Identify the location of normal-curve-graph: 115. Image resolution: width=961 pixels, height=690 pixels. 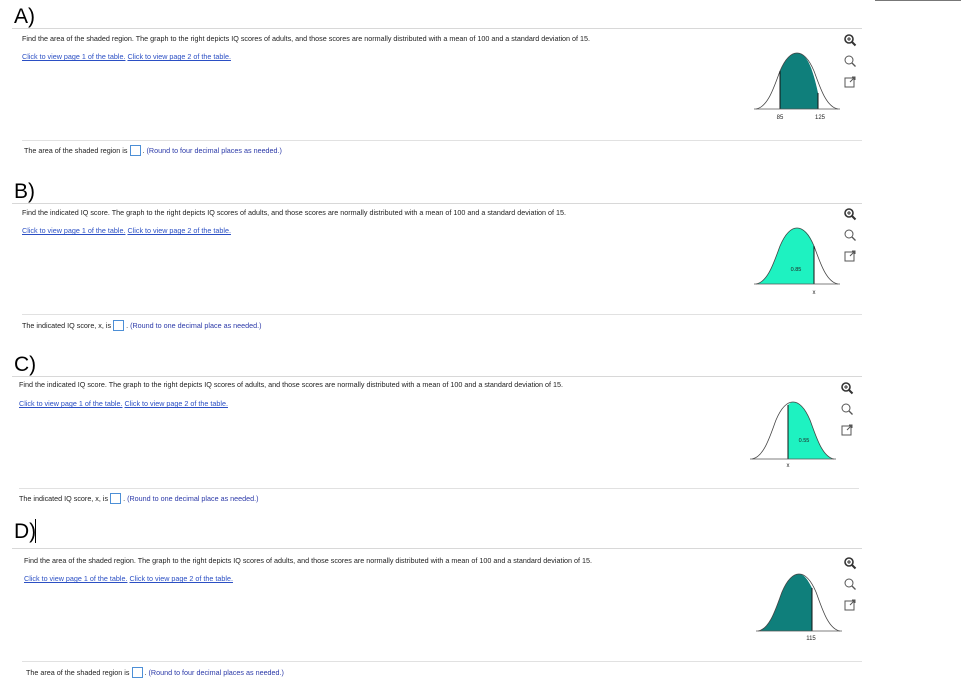
(799, 607).